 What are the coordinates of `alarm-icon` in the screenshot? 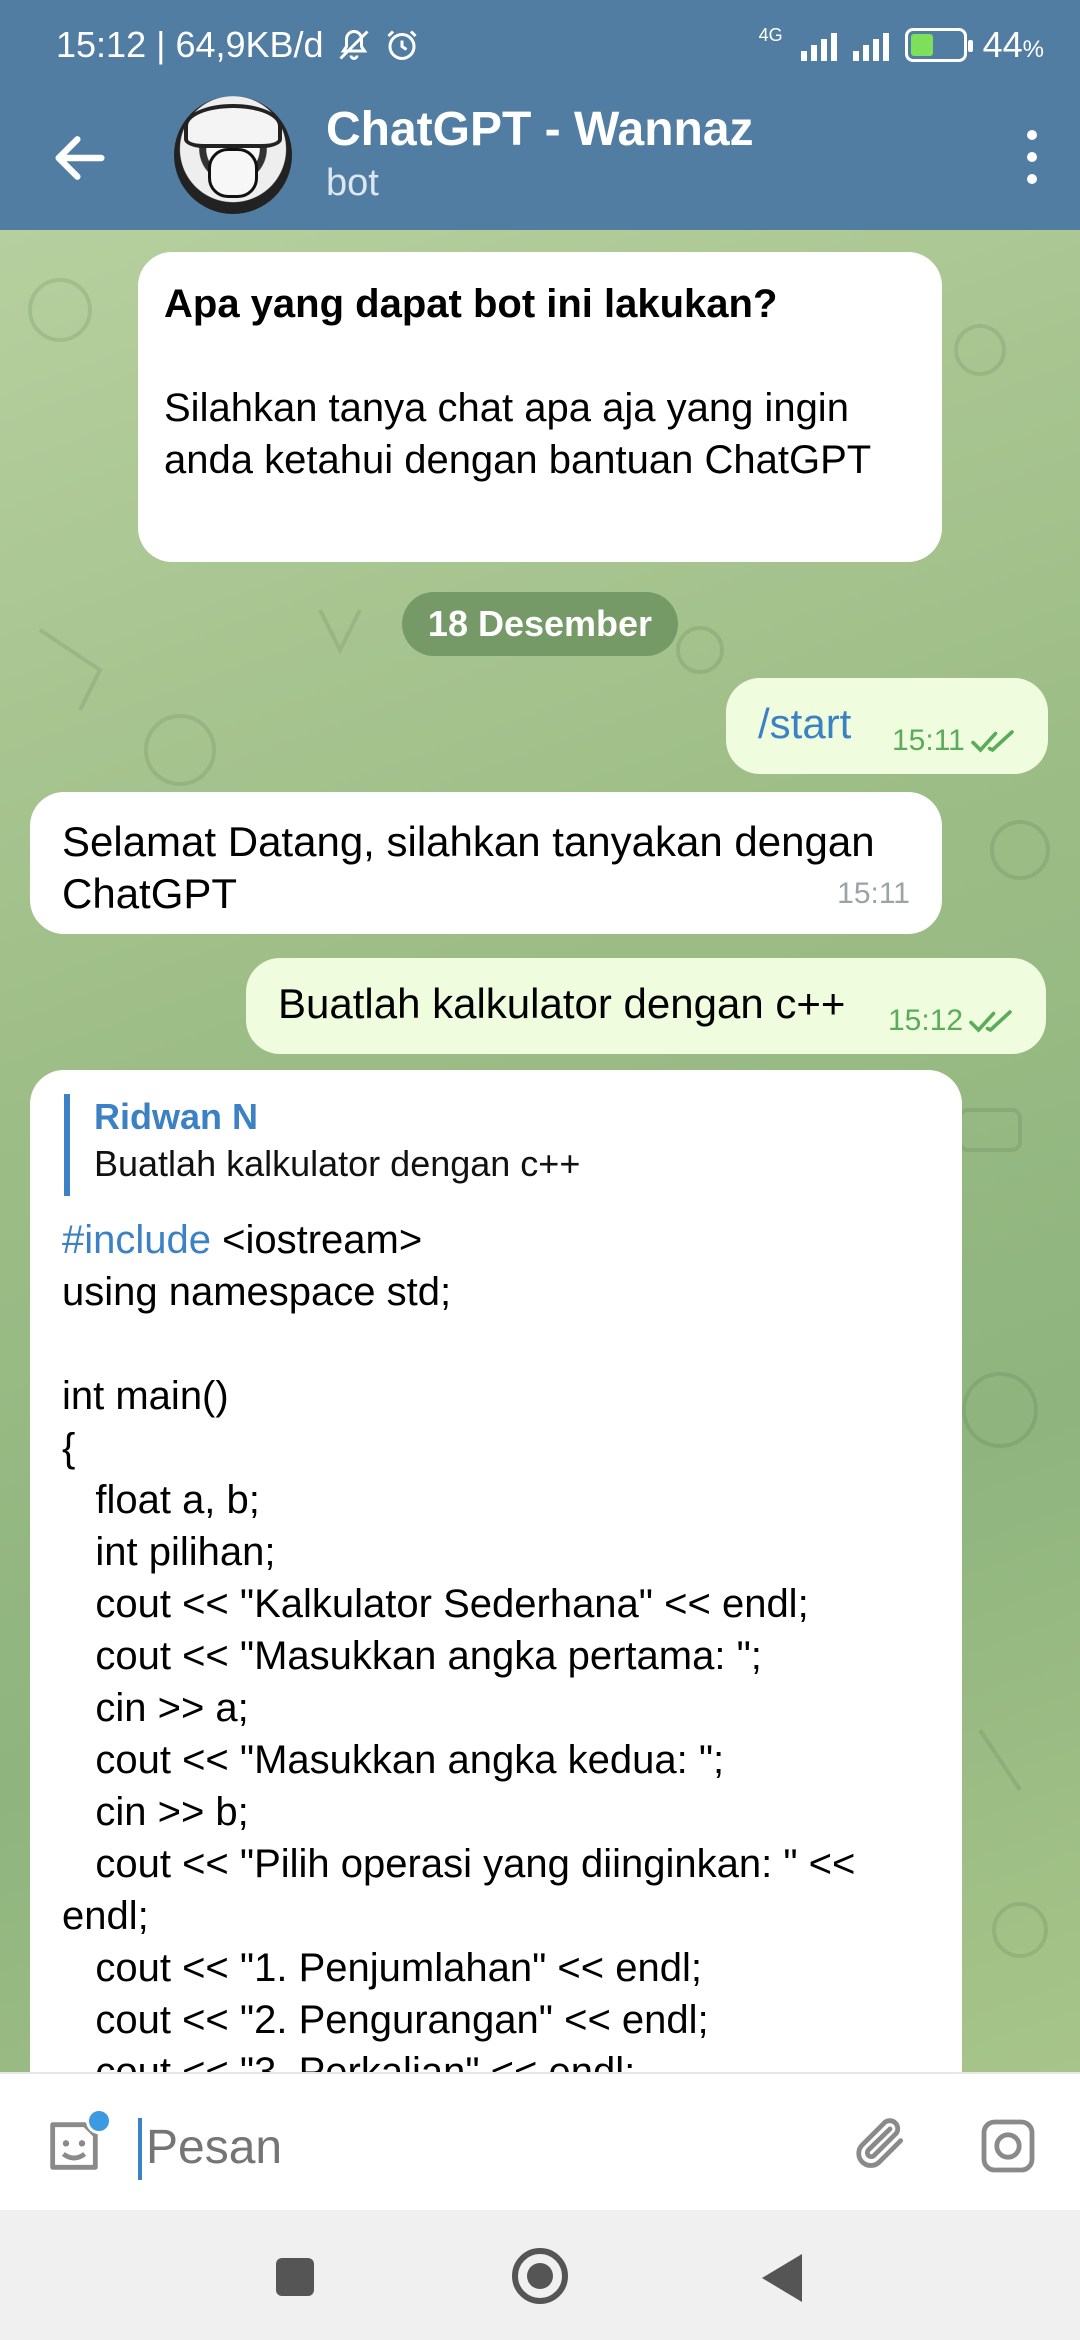 It's located at (402, 45).